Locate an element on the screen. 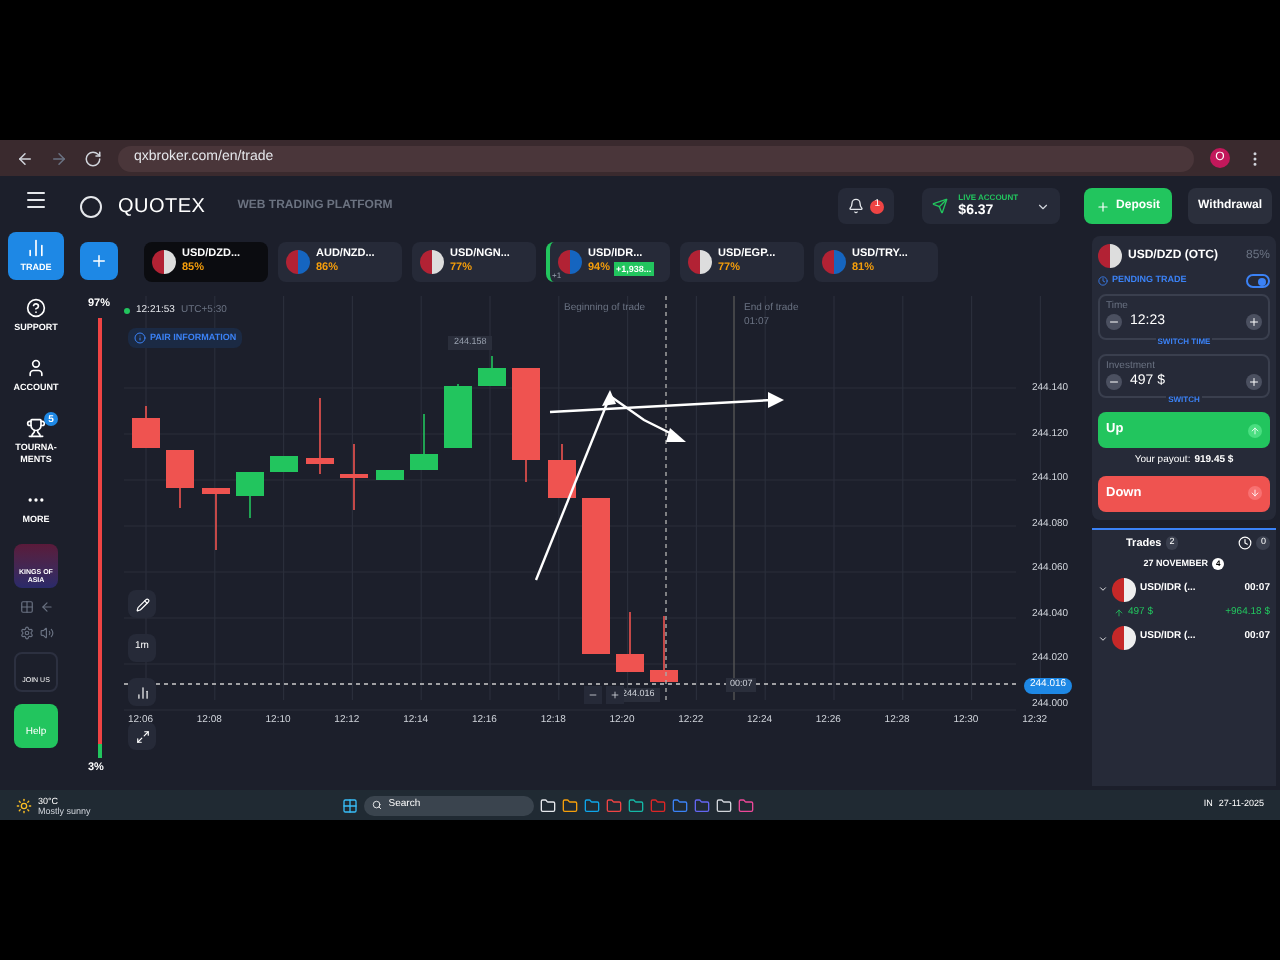 The image size is (1280, 960). draw-tool-button is located at coordinates (142, 604).